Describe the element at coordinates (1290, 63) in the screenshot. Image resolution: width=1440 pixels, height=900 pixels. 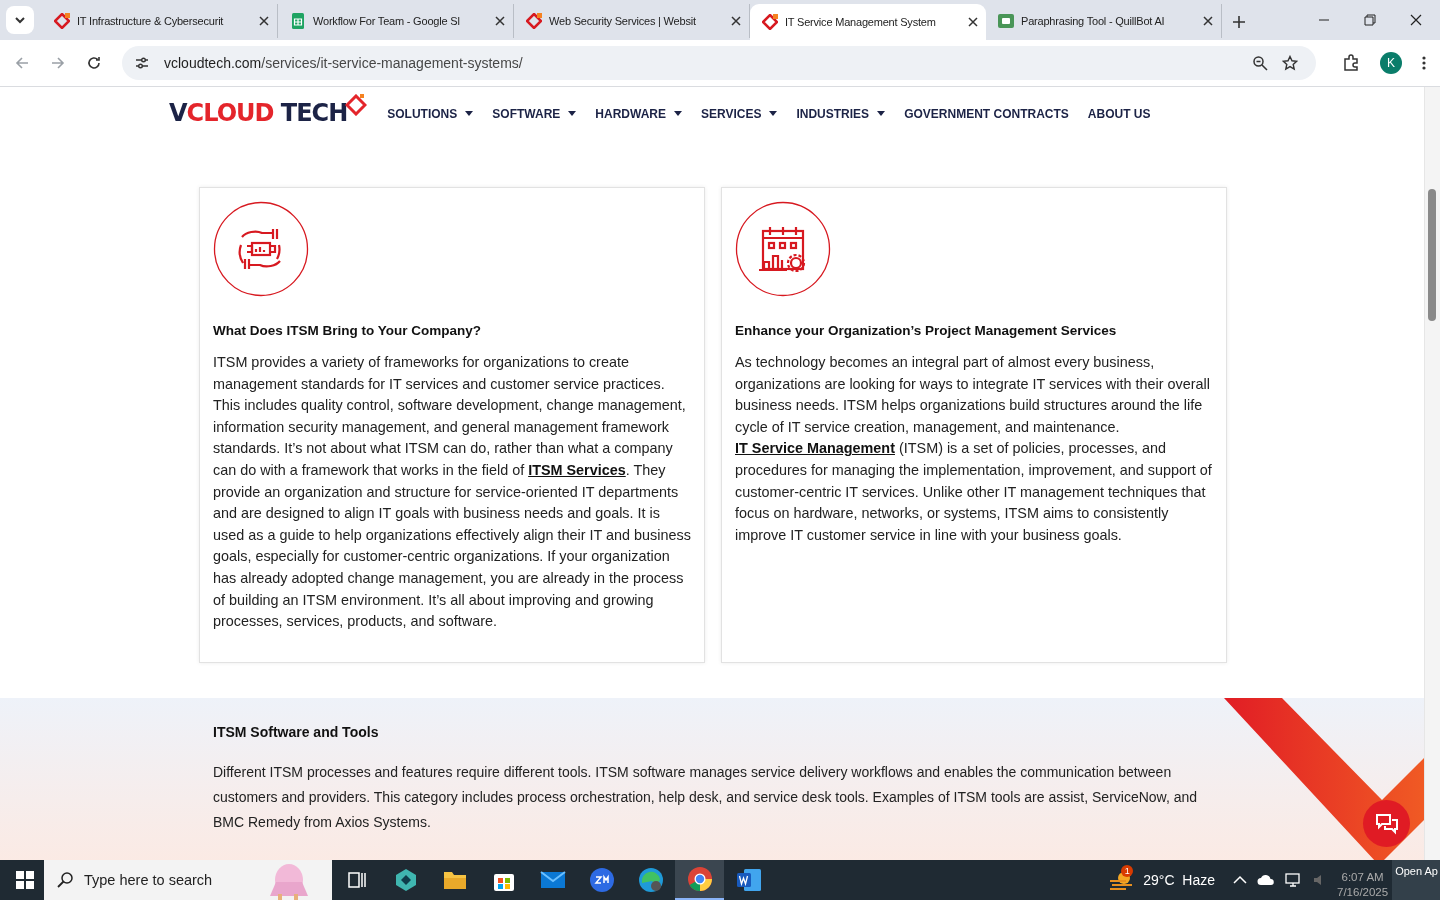
I see `star-icon` at that location.